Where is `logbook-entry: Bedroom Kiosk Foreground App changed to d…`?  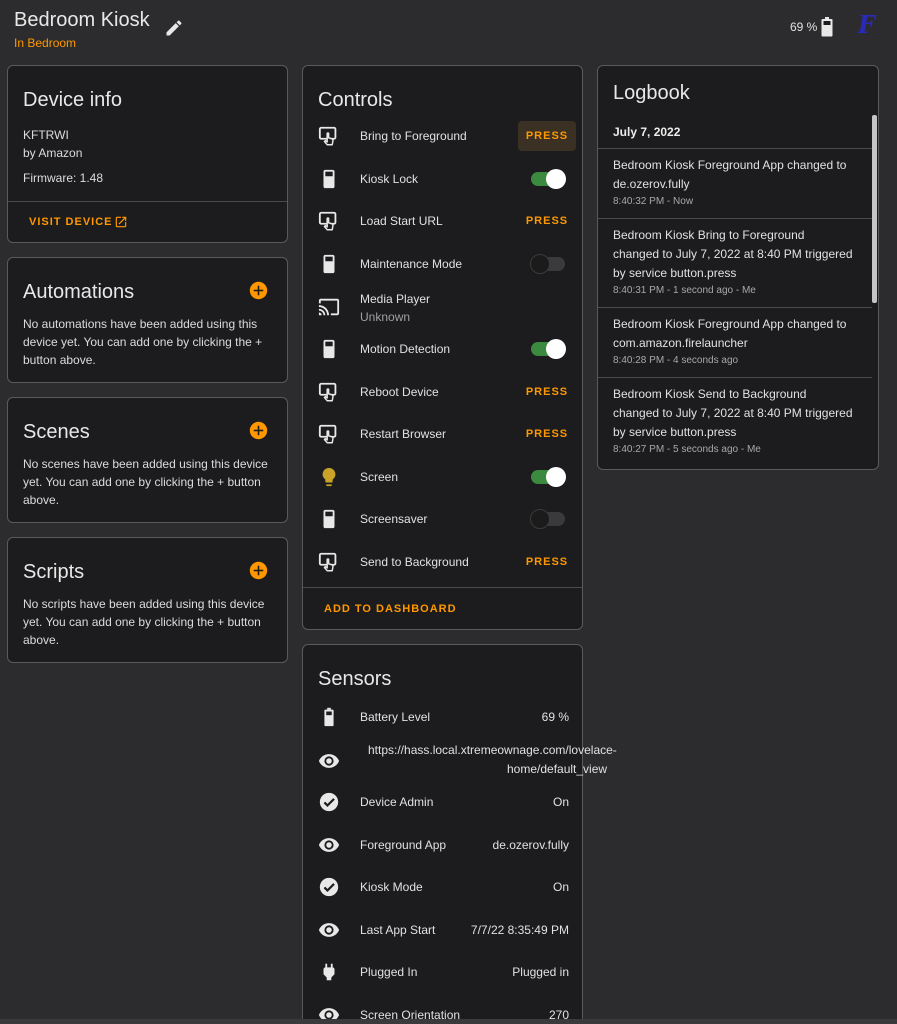 logbook-entry: Bedroom Kiosk Foreground App changed to d… is located at coordinates (735, 184).